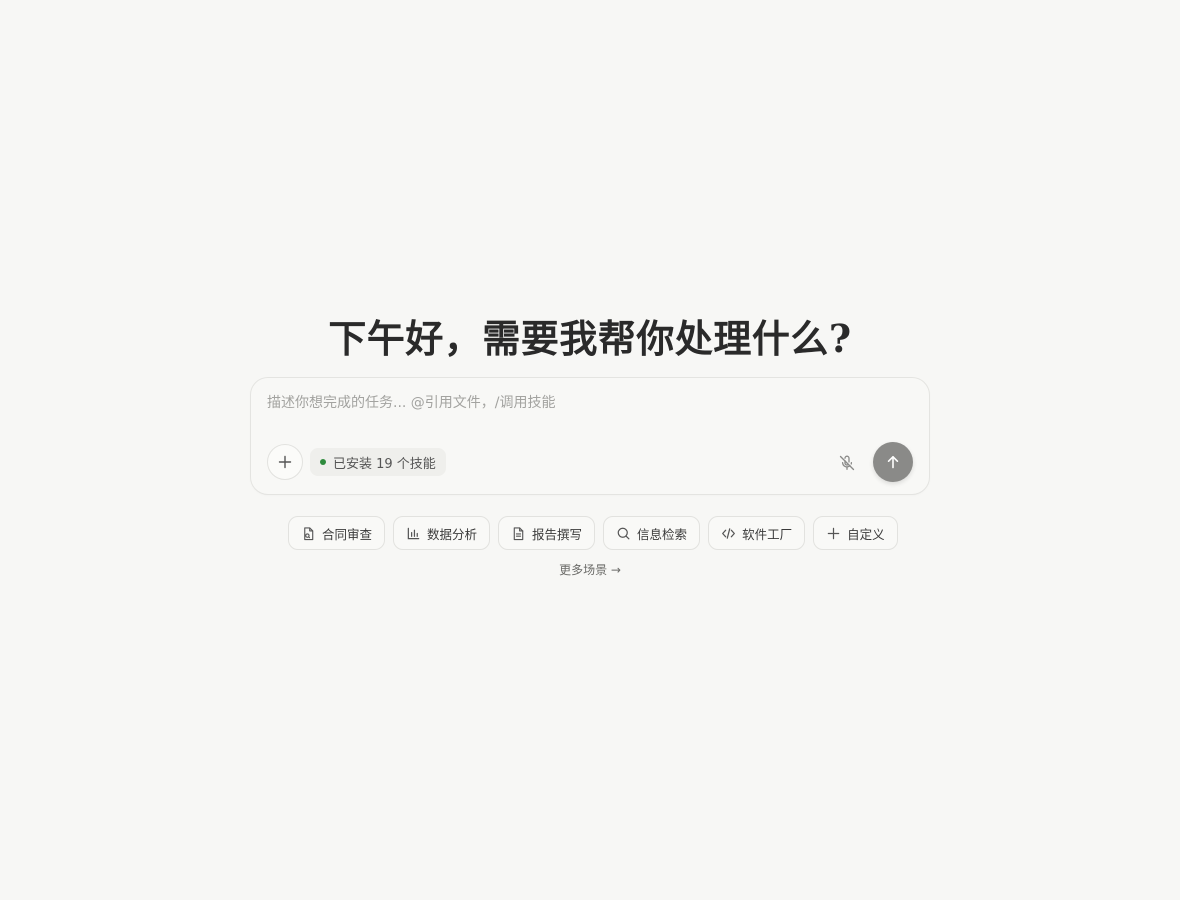  I want to click on attach-button, so click(285, 462).